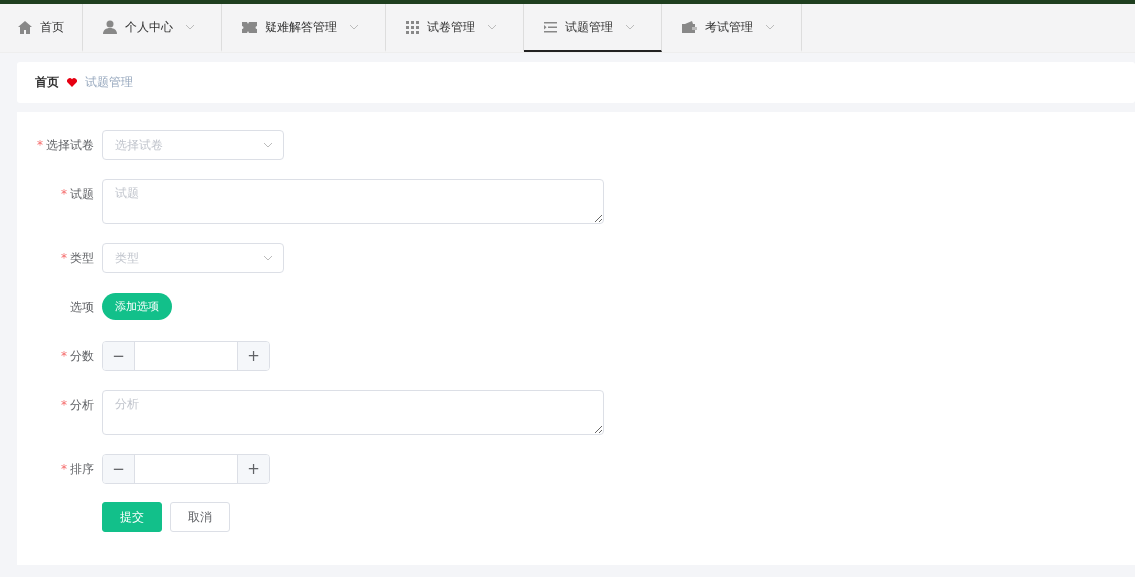 Image resolution: width=1135 pixels, height=577 pixels. What do you see at coordinates (689, 27) in the screenshot?
I see `wallet-icon` at bounding box center [689, 27].